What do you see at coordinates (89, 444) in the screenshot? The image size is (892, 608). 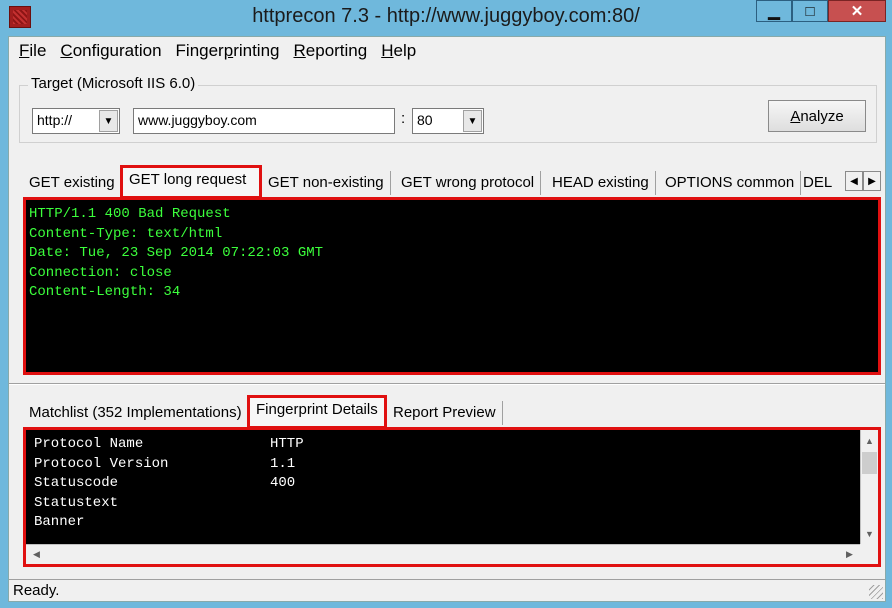 I see `detail-key: Protocol Name` at bounding box center [89, 444].